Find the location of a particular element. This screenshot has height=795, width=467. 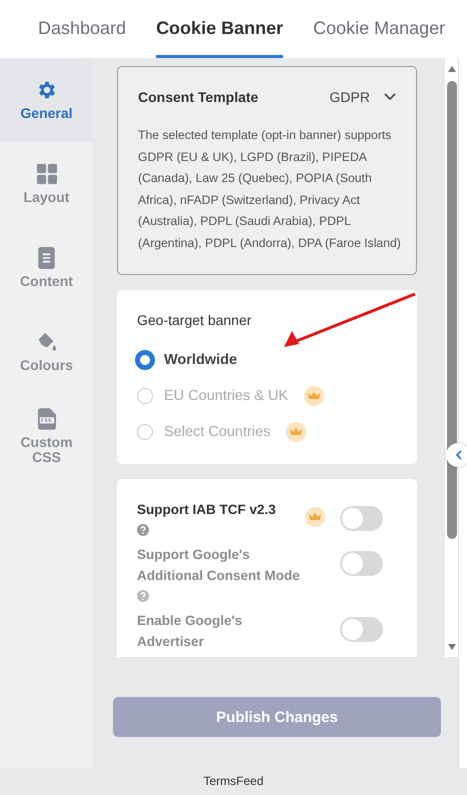

sidebar-item: Layout is located at coordinates (46, 184).